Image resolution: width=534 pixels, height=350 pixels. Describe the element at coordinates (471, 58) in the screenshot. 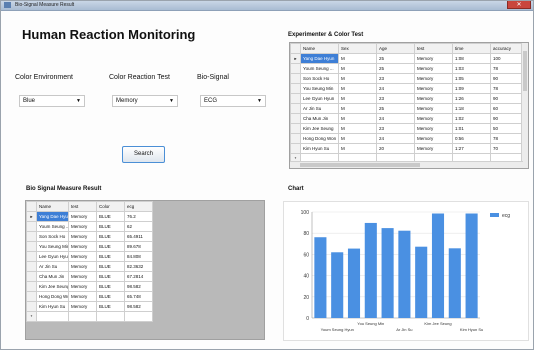

I see `table-cell: 1:08` at that location.